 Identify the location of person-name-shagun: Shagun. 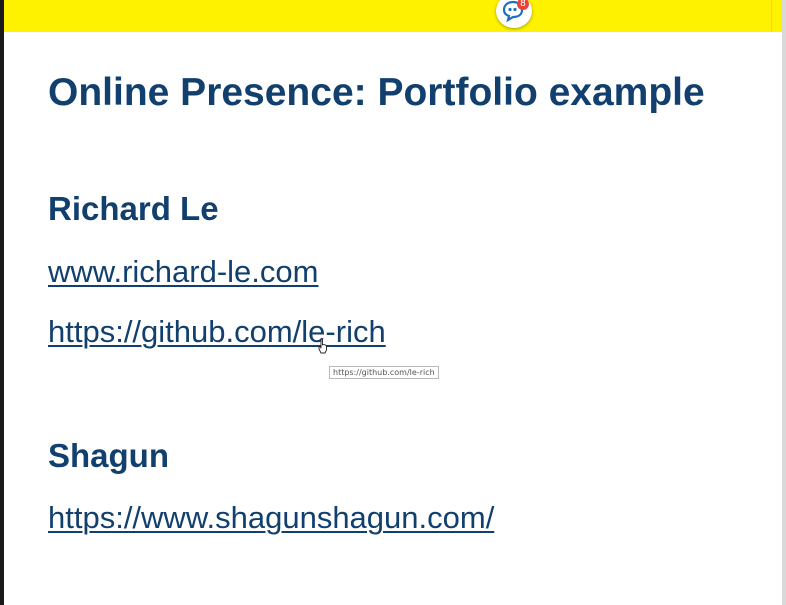
(108, 455).